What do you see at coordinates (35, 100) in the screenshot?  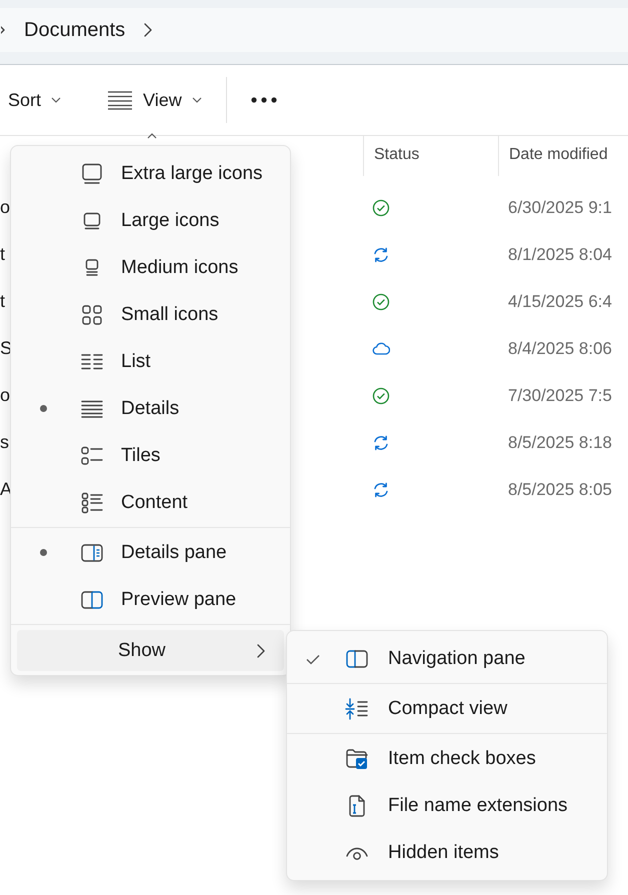 I see `sort-button: Sort` at bounding box center [35, 100].